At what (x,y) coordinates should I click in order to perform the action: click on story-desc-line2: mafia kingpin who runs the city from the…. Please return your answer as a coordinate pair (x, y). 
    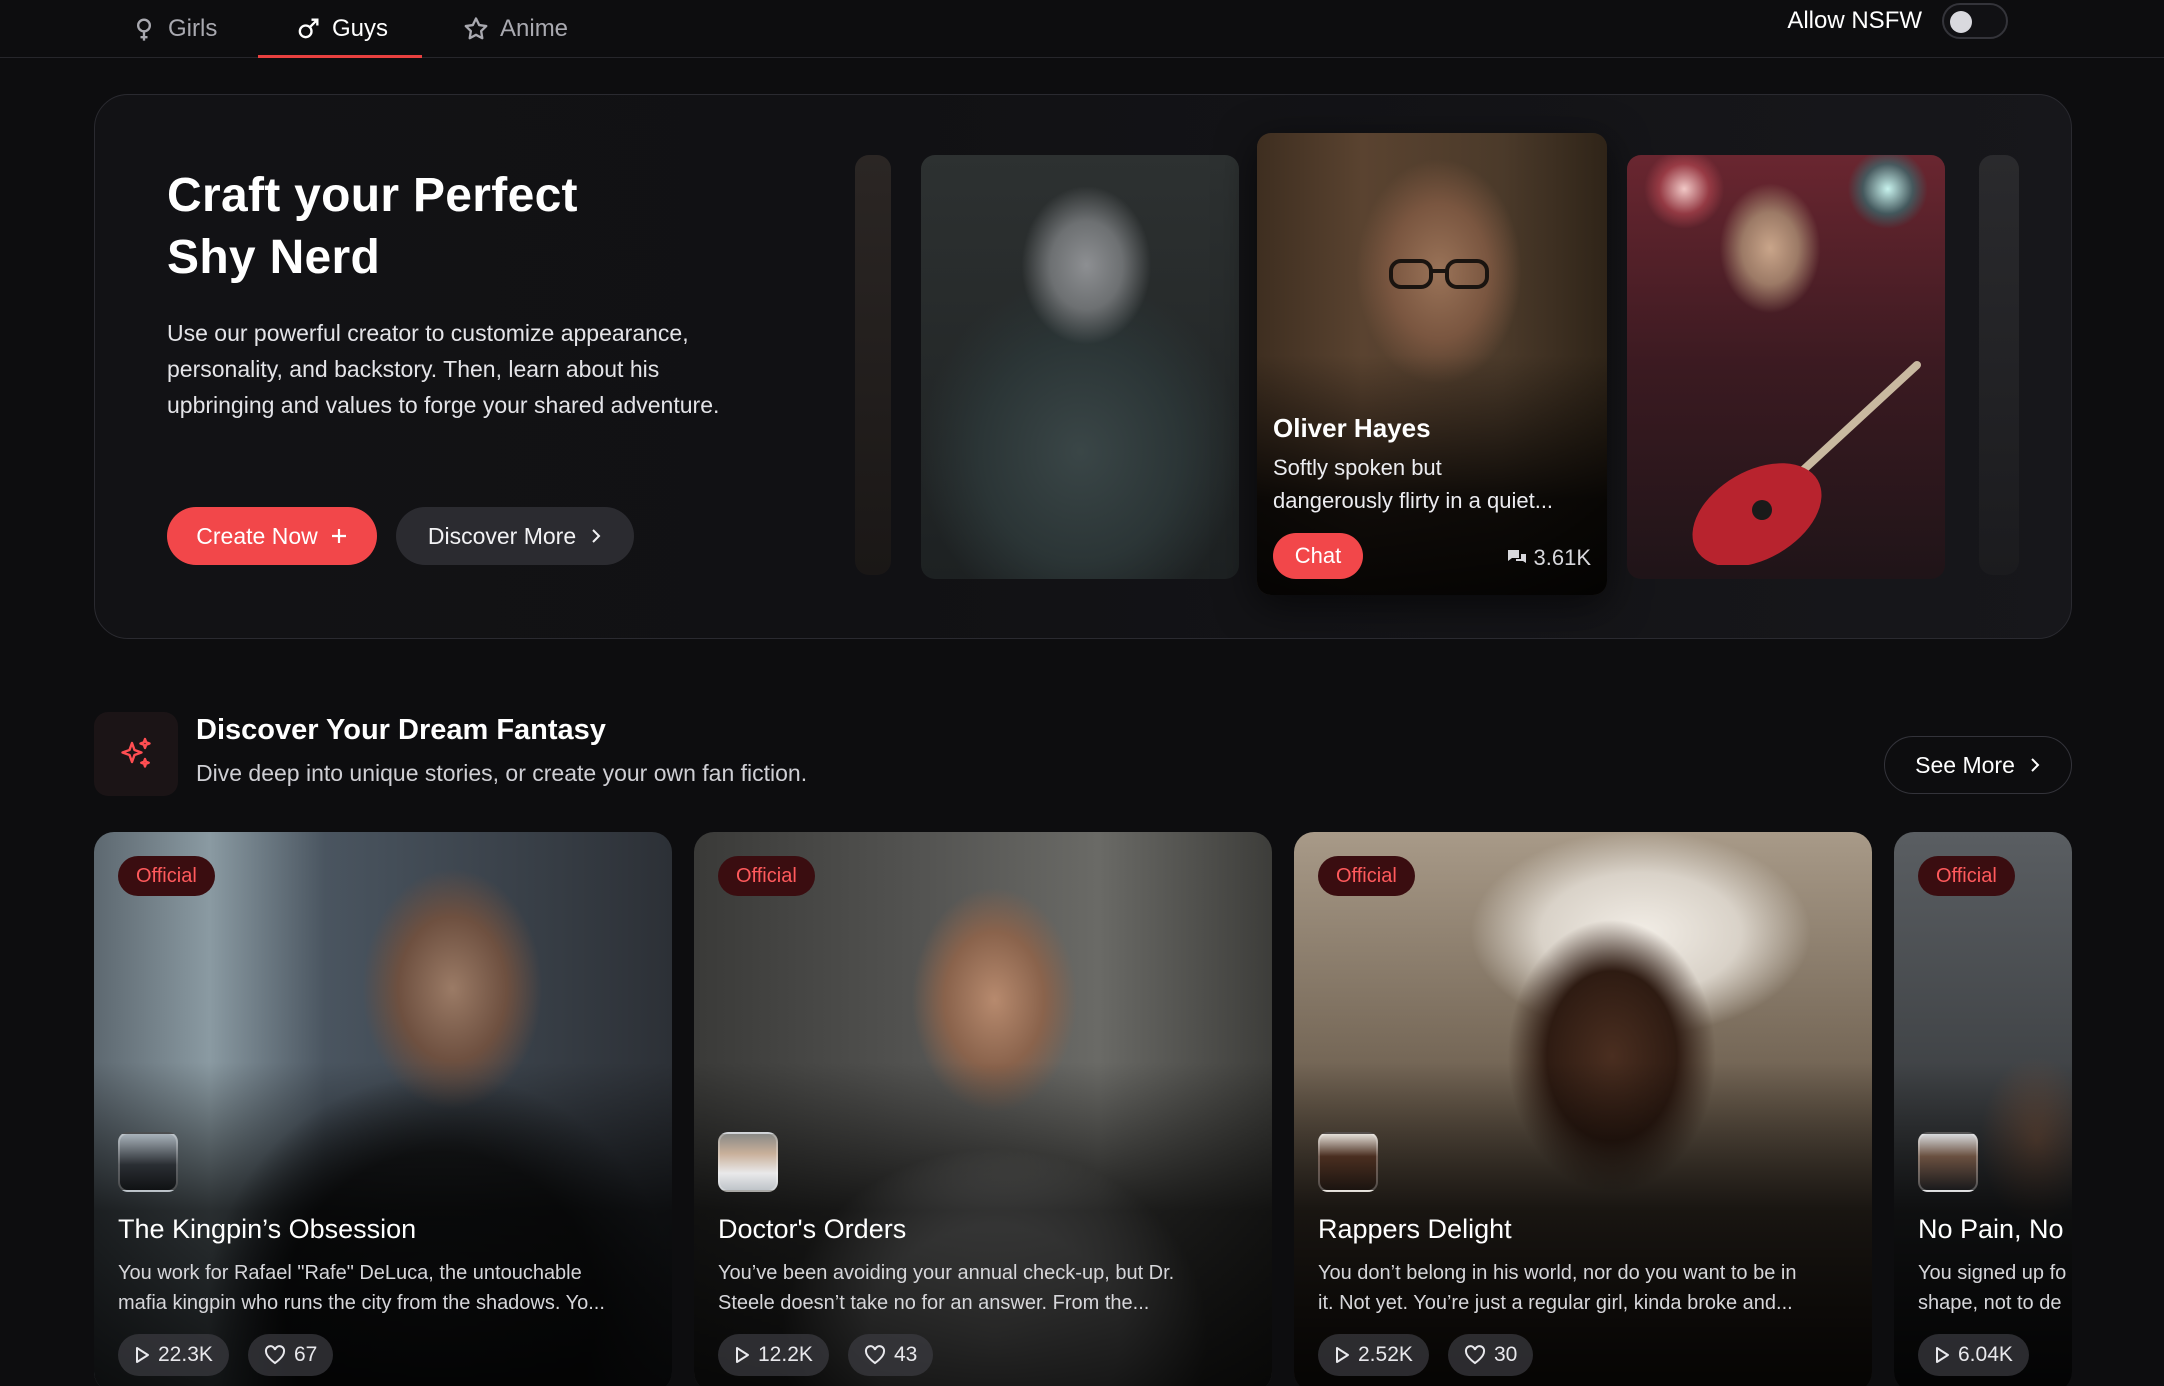
    Looking at the image, I should click on (361, 1303).